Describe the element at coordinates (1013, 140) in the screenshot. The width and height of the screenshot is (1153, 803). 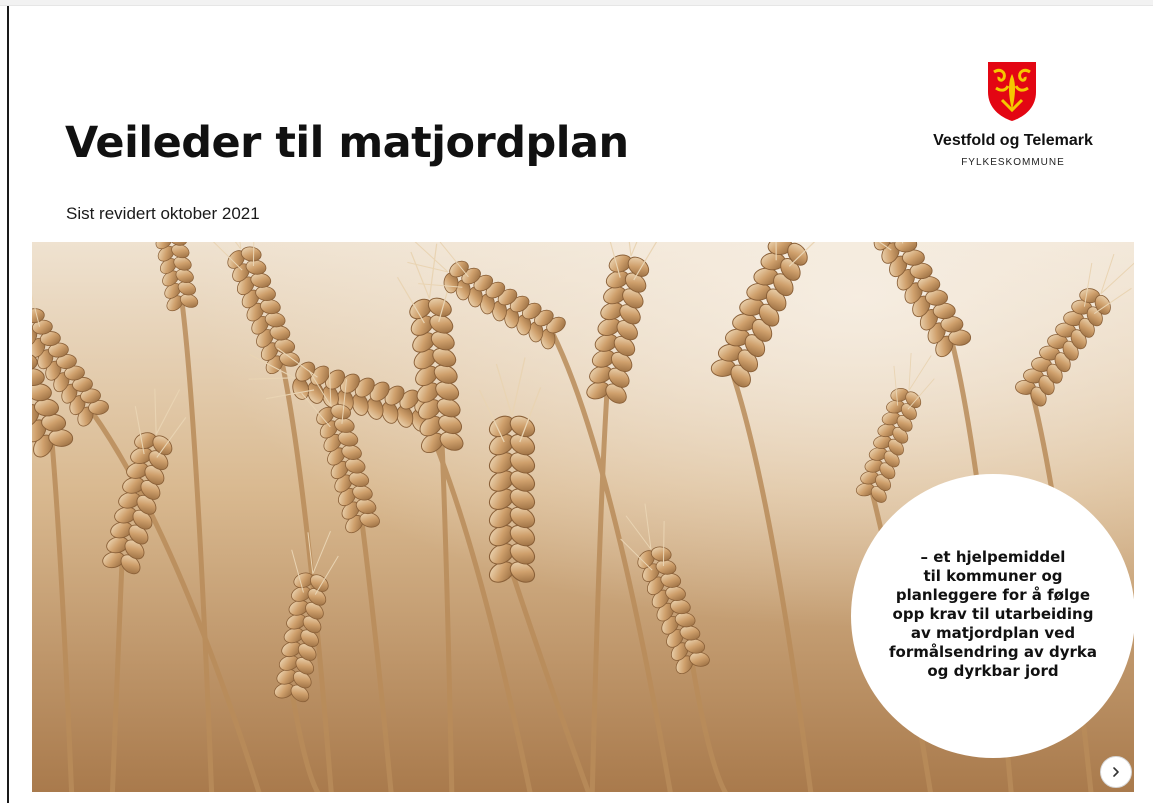
I see `county-name: Vestfold og Telemark` at that location.